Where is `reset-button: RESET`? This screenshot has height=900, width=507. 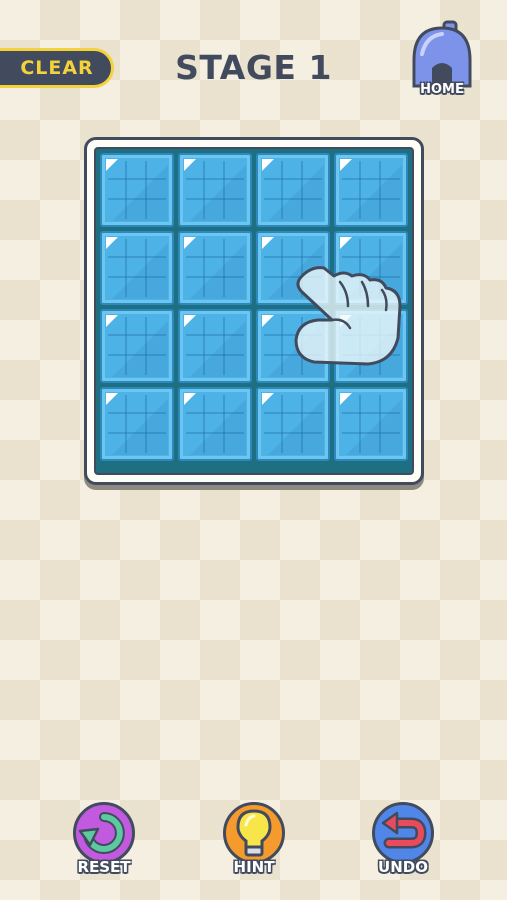
reset-button: RESET is located at coordinates (104, 843).